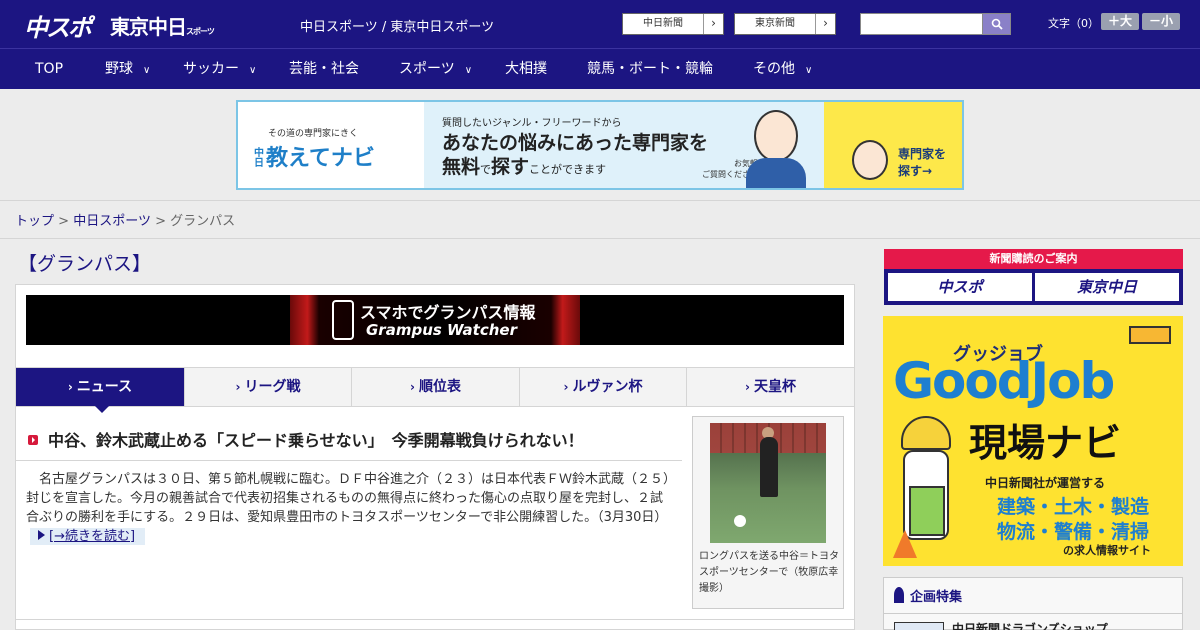 Image resolution: width=1200 pixels, height=630 pixels. I want to click on nav-other: その他 ∨, so click(782, 69).